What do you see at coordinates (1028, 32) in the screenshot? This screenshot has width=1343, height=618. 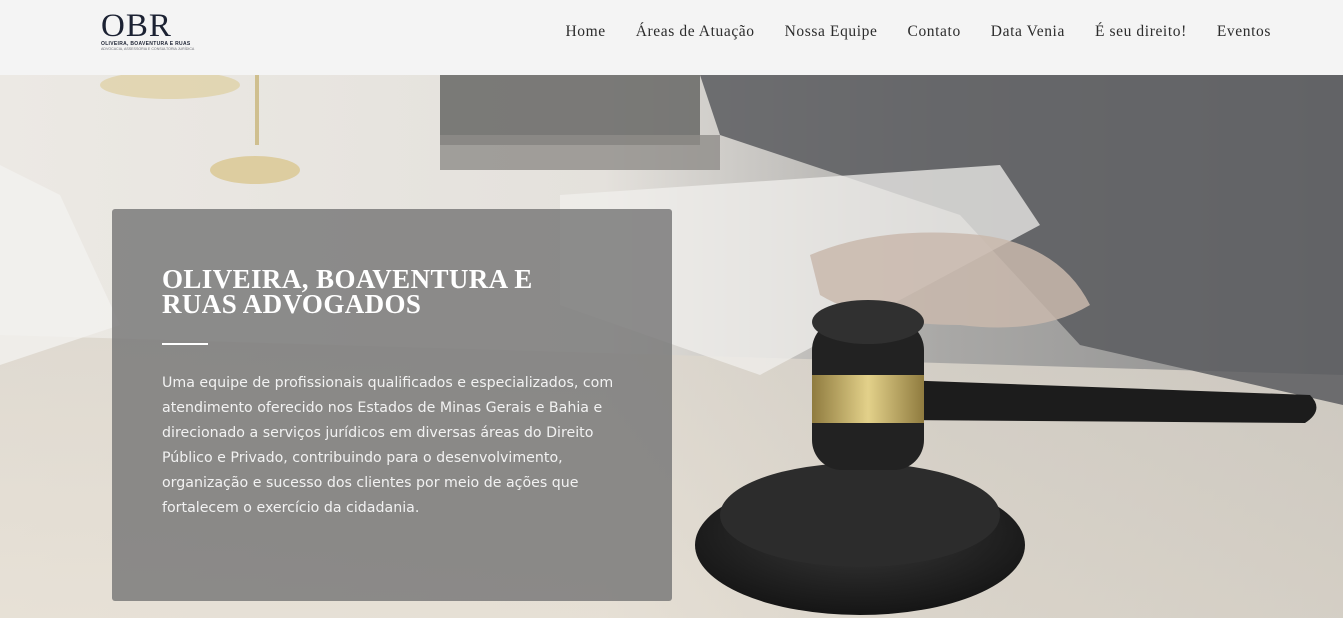 I see `nav-item-data-venia: Data Venia` at bounding box center [1028, 32].